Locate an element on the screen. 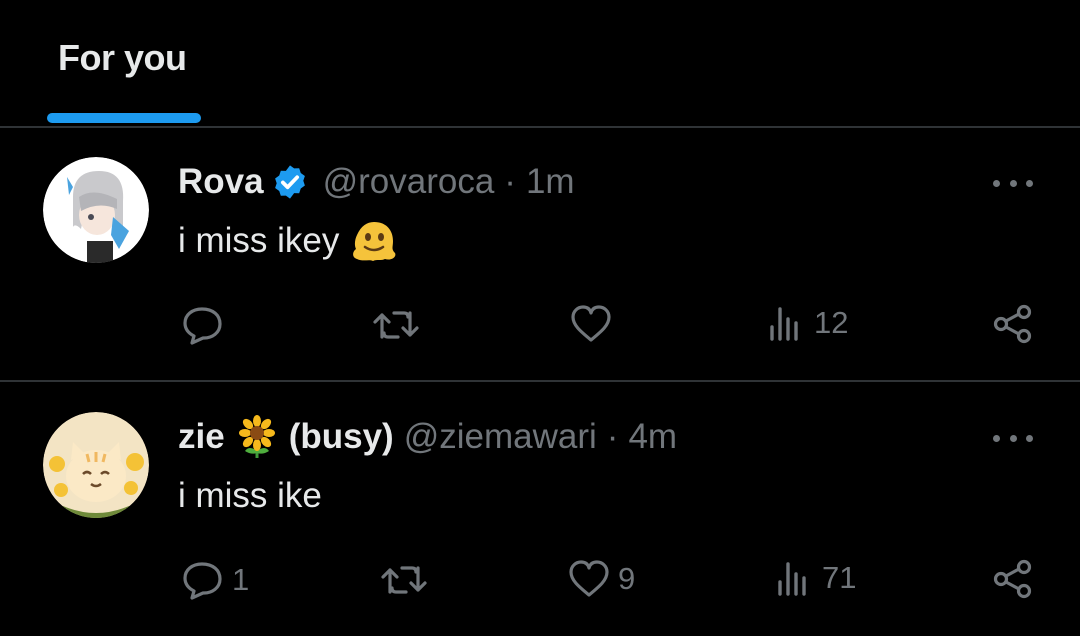 This screenshot has height=636, width=1080. tweet-actions: 12 is located at coordinates (540, 326).